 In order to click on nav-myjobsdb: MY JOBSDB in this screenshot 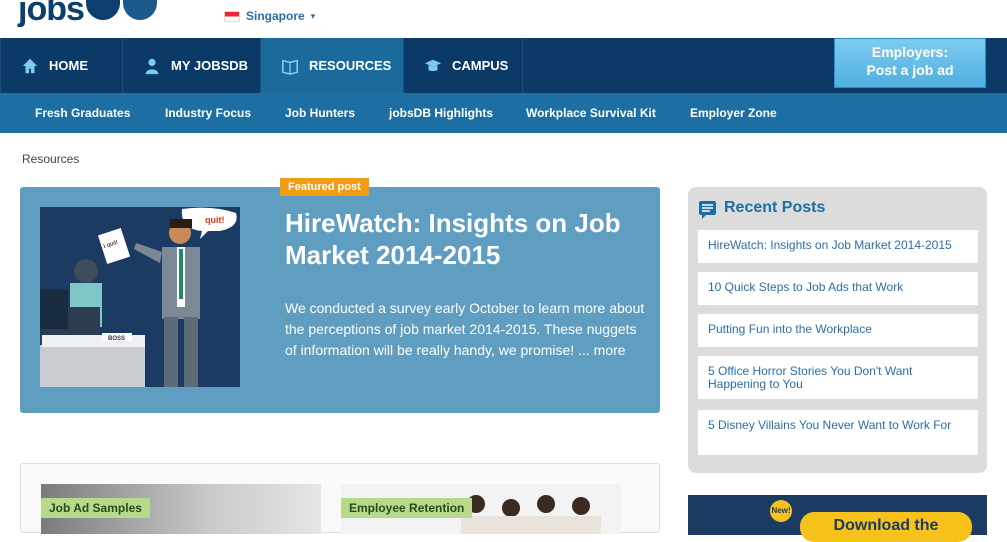, I will do `click(192, 65)`.